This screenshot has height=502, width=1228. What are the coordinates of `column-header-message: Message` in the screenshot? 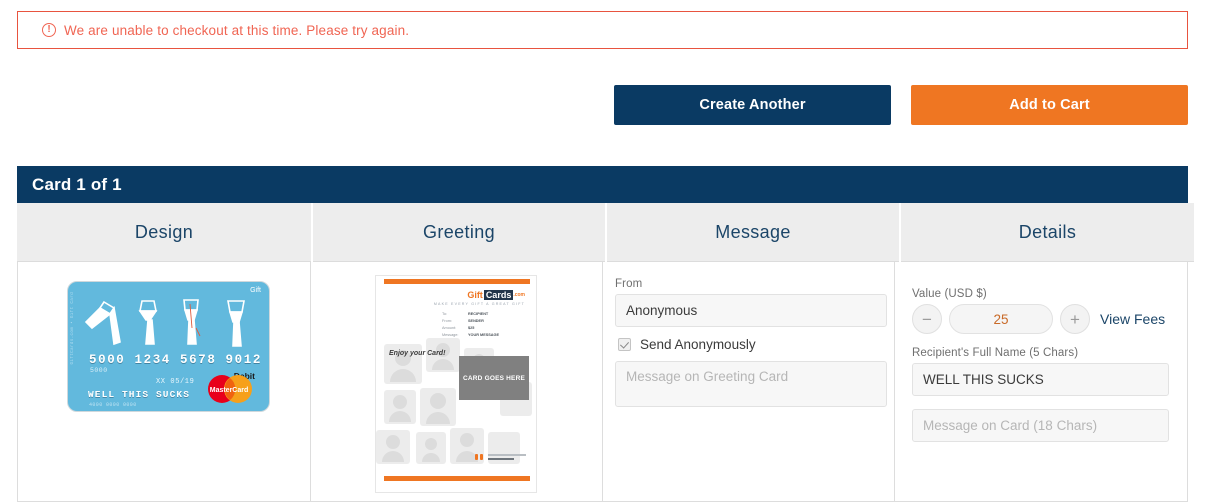 It's located at (753, 232).